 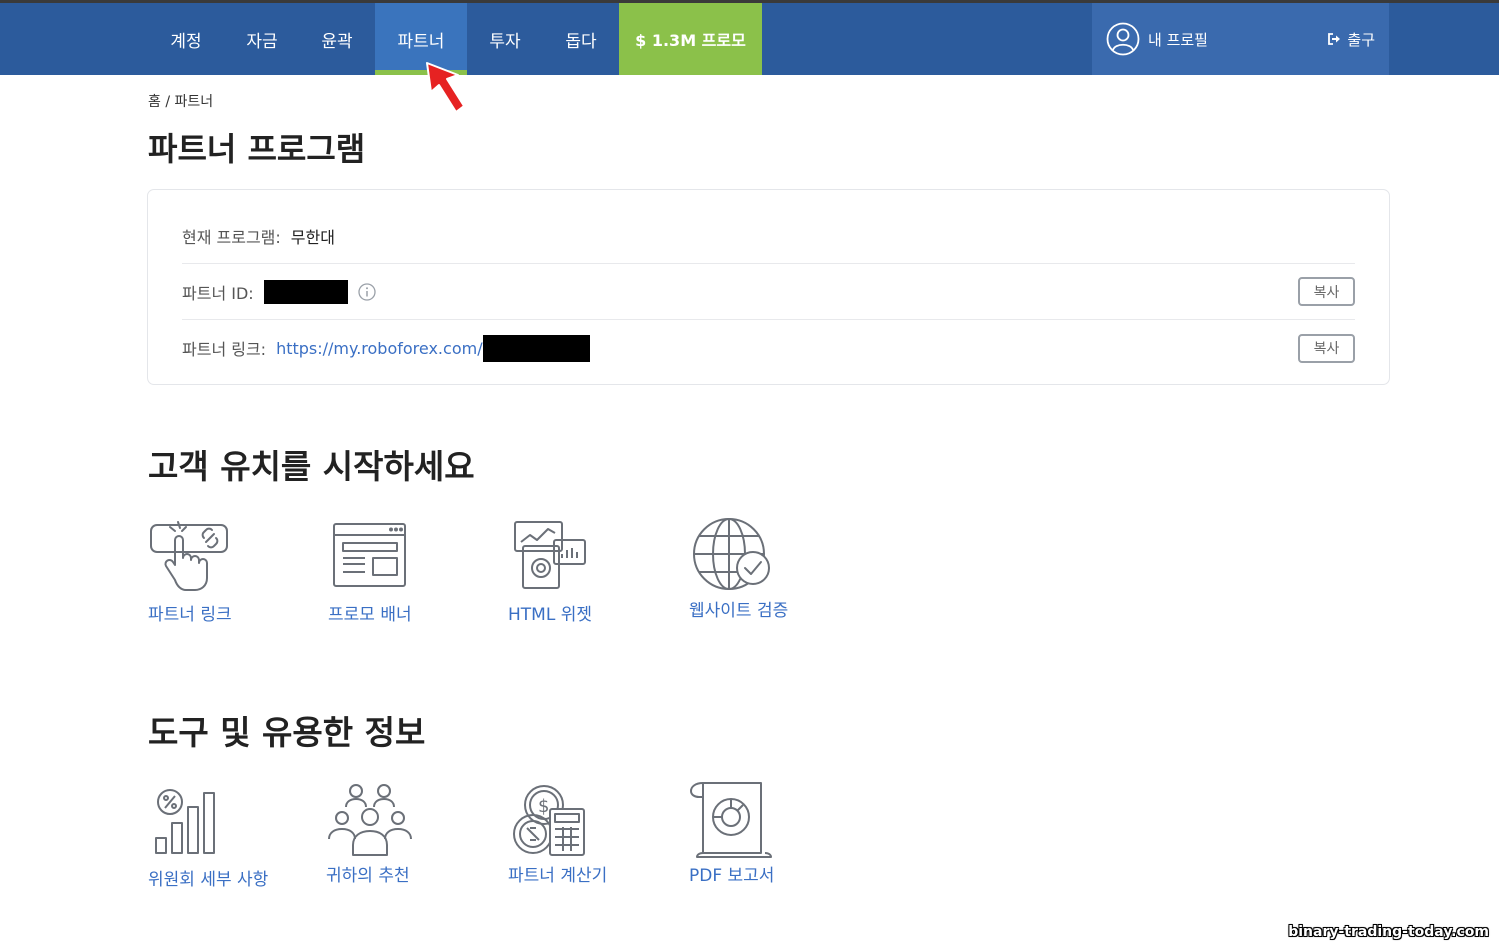 What do you see at coordinates (262, 39) in the screenshot?
I see `nav-item-funds: 자금` at bounding box center [262, 39].